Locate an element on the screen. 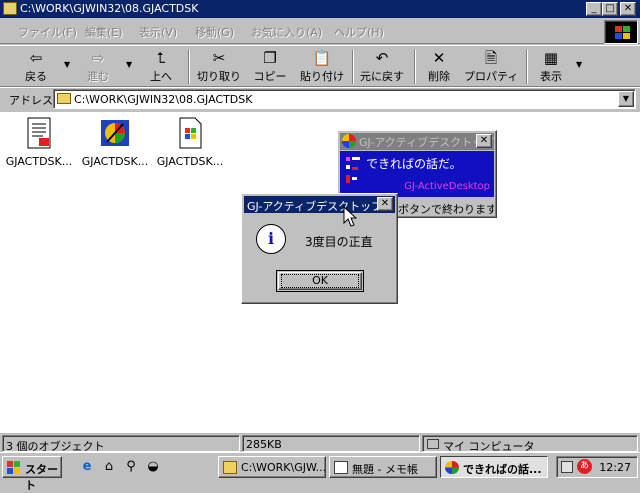 This screenshot has height=493, width=640. channels-icon: ⚲ is located at coordinates (131, 467).